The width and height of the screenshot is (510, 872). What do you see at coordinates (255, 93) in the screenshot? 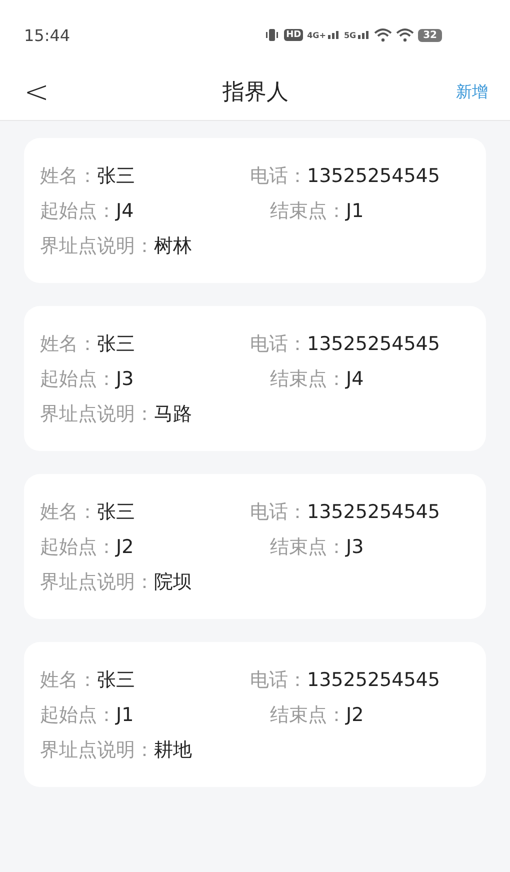
I see `page-title: 指界人` at bounding box center [255, 93].